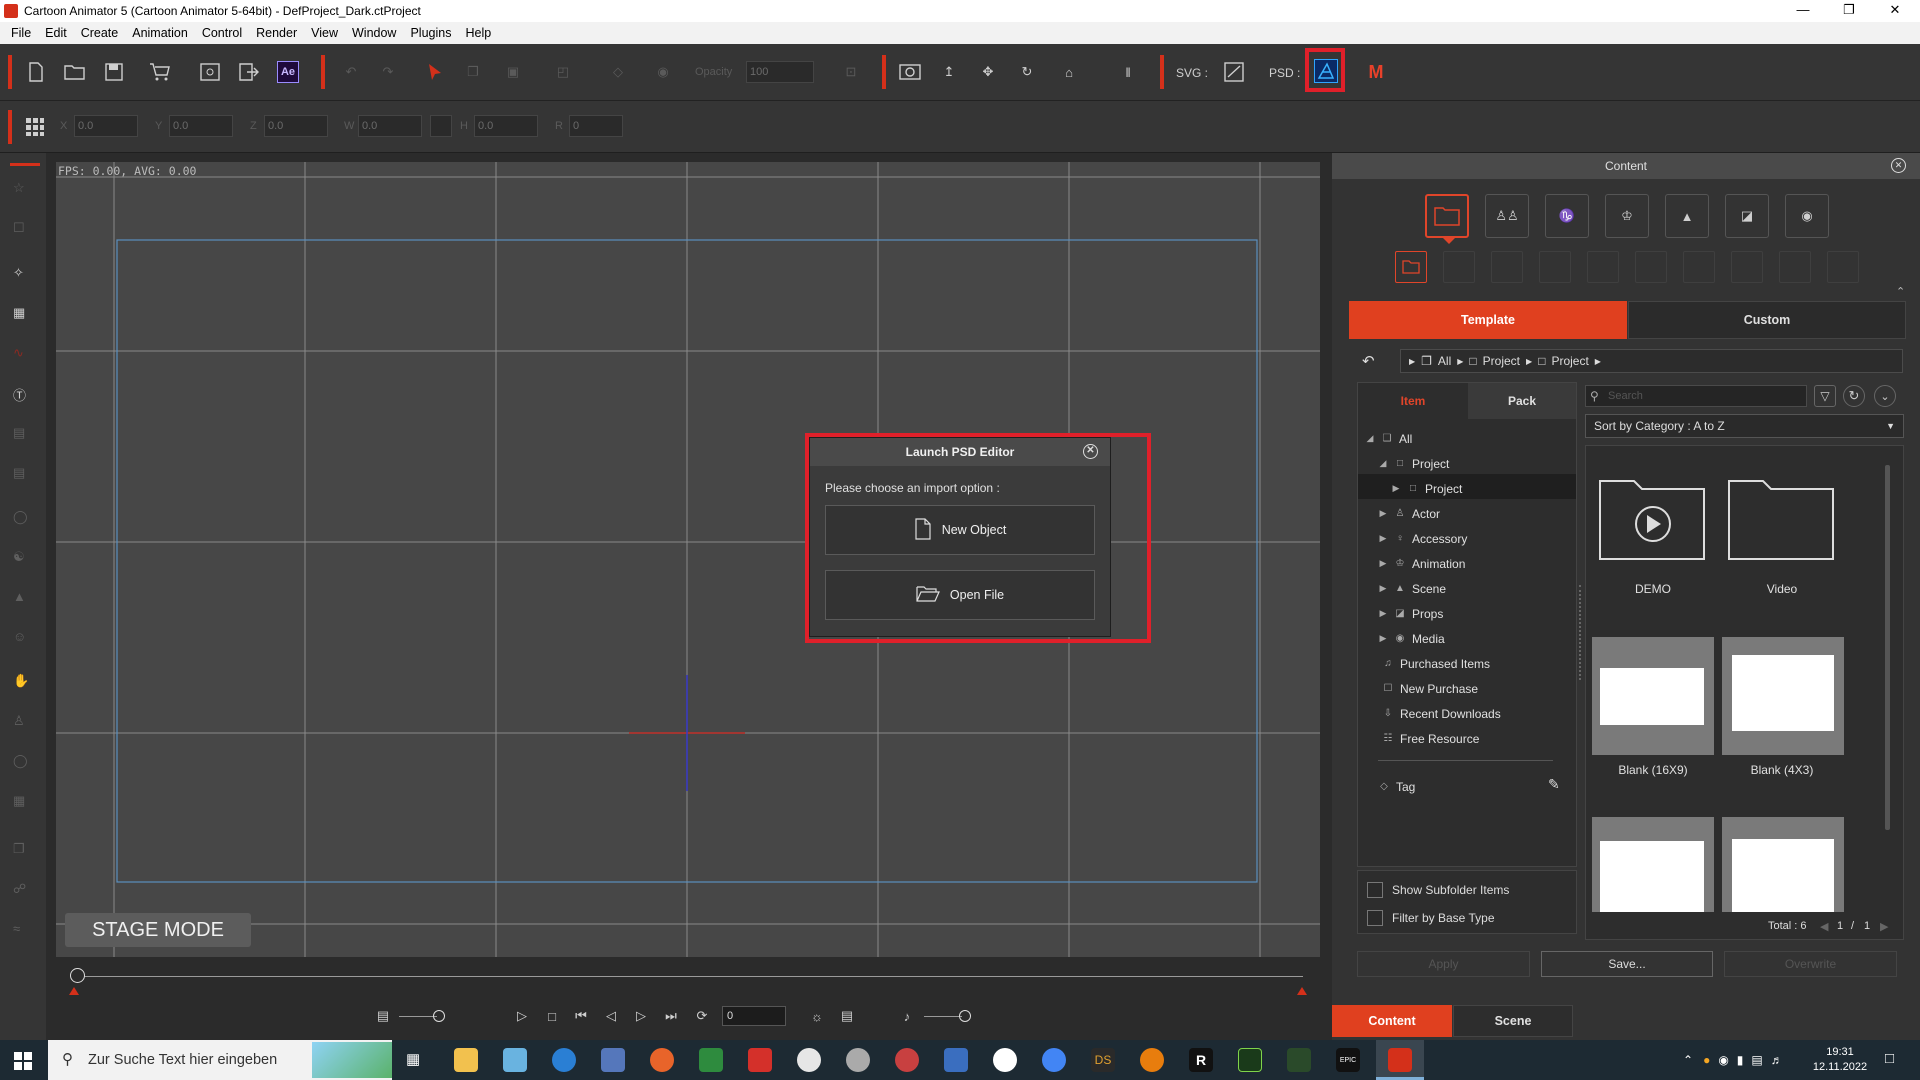 The width and height of the screenshot is (1920, 1080). I want to click on tree-item: ◢ ❑ All, so click(1389, 438).